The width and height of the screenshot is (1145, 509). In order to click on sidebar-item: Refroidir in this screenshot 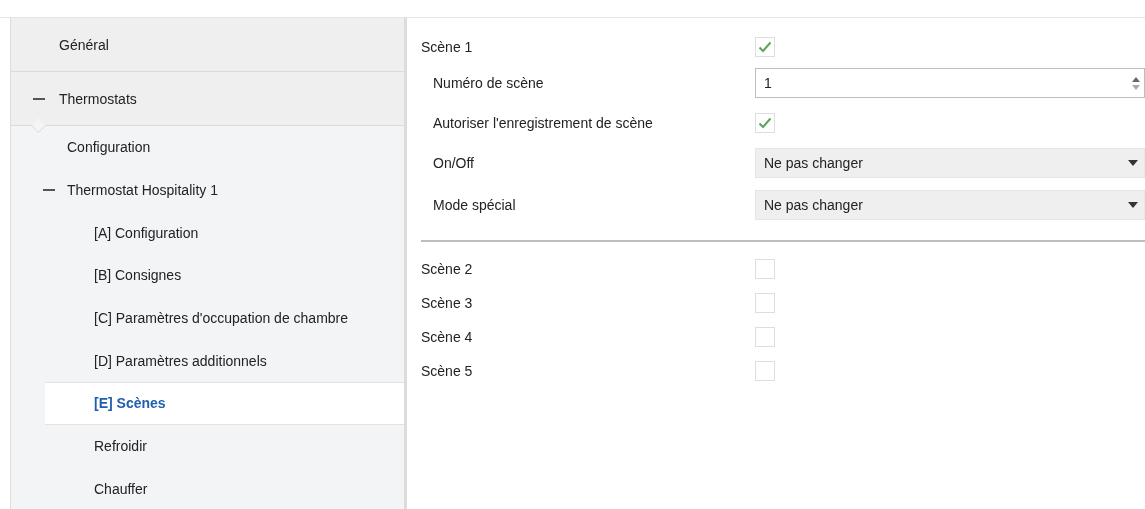, I will do `click(207, 446)`.